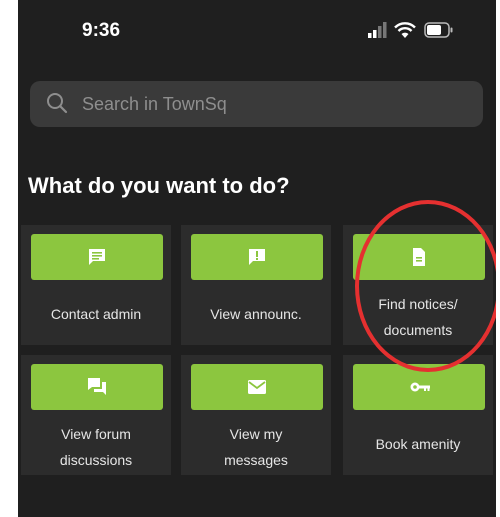 Image resolution: width=500 pixels, height=517 pixels. What do you see at coordinates (101, 30) in the screenshot?
I see `status-time: 9:36` at bounding box center [101, 30].